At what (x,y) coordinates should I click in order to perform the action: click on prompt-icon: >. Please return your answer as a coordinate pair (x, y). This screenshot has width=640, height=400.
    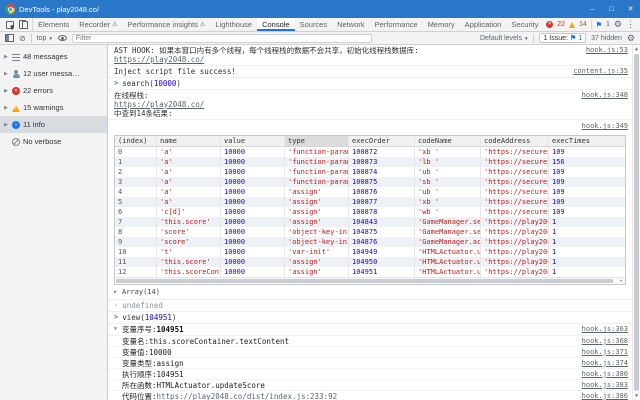
    Looking at the image, I should click on (116, 83).